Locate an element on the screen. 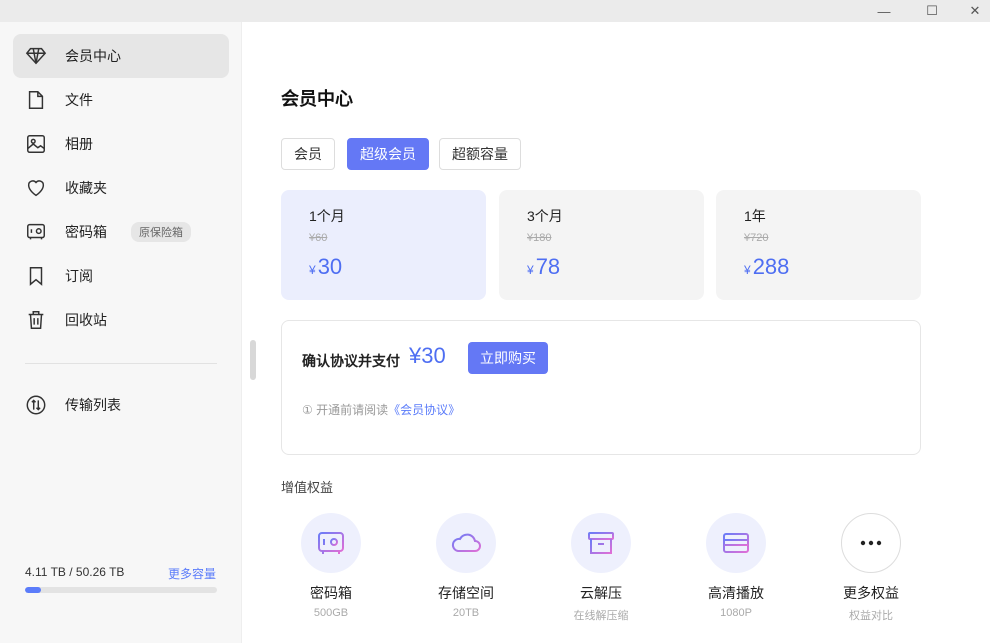 Image resolution: width=990 pixels, height=643 pixels. storage-progress-bar is located at coordinates (121, 590).